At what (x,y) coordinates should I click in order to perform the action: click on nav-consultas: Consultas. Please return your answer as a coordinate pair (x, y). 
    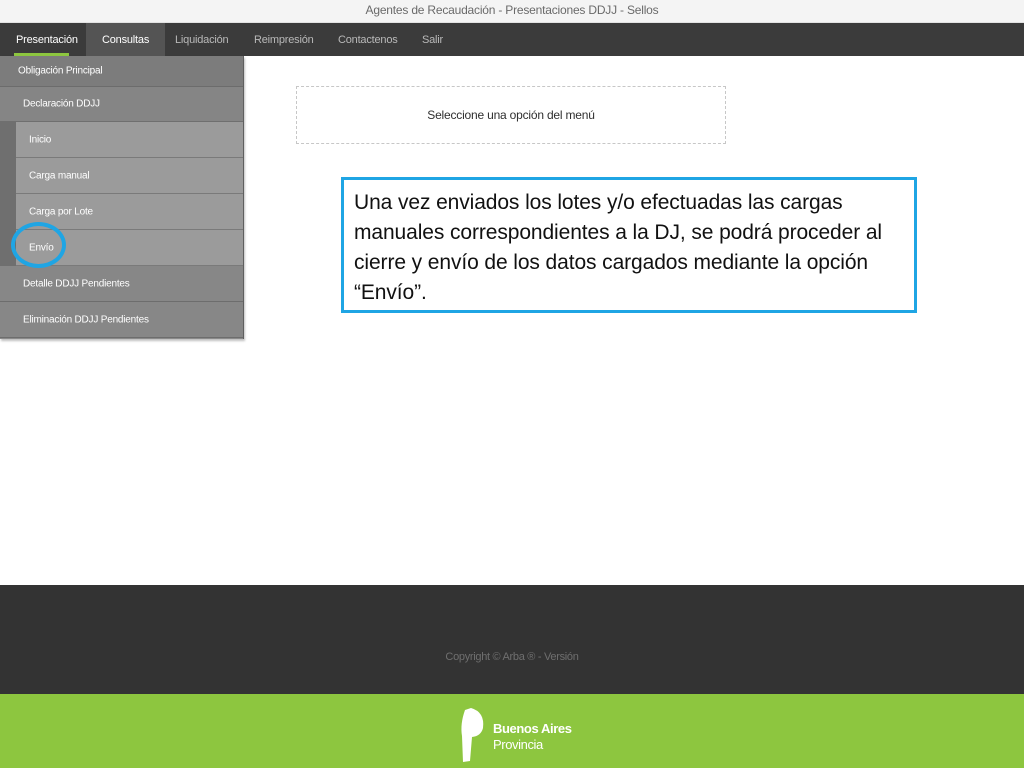
    Looking at the image, I should click on (125, 40).